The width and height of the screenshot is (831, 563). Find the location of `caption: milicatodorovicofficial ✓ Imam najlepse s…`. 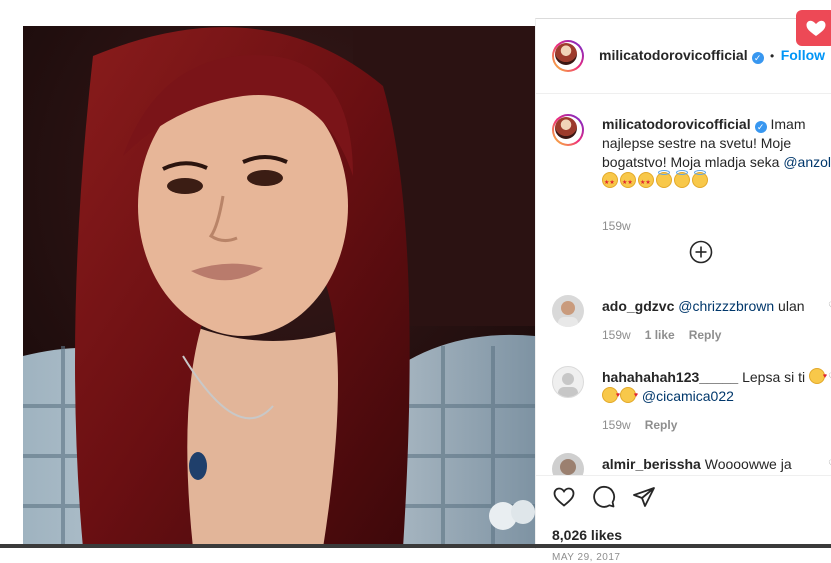

caption: milicatodorovicofficial ✓ Imam najlepse s… is located at coordinates (691, 173).